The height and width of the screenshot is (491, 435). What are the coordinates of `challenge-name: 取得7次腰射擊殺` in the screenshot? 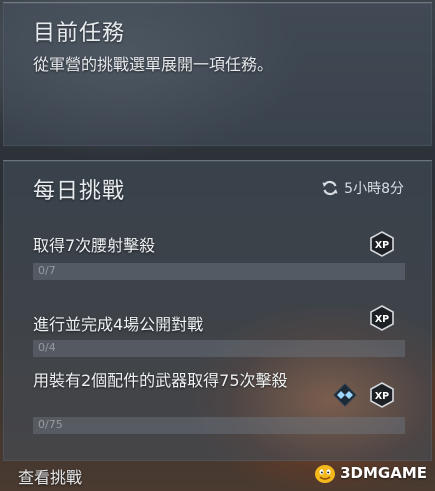 It's located at (94, 245).